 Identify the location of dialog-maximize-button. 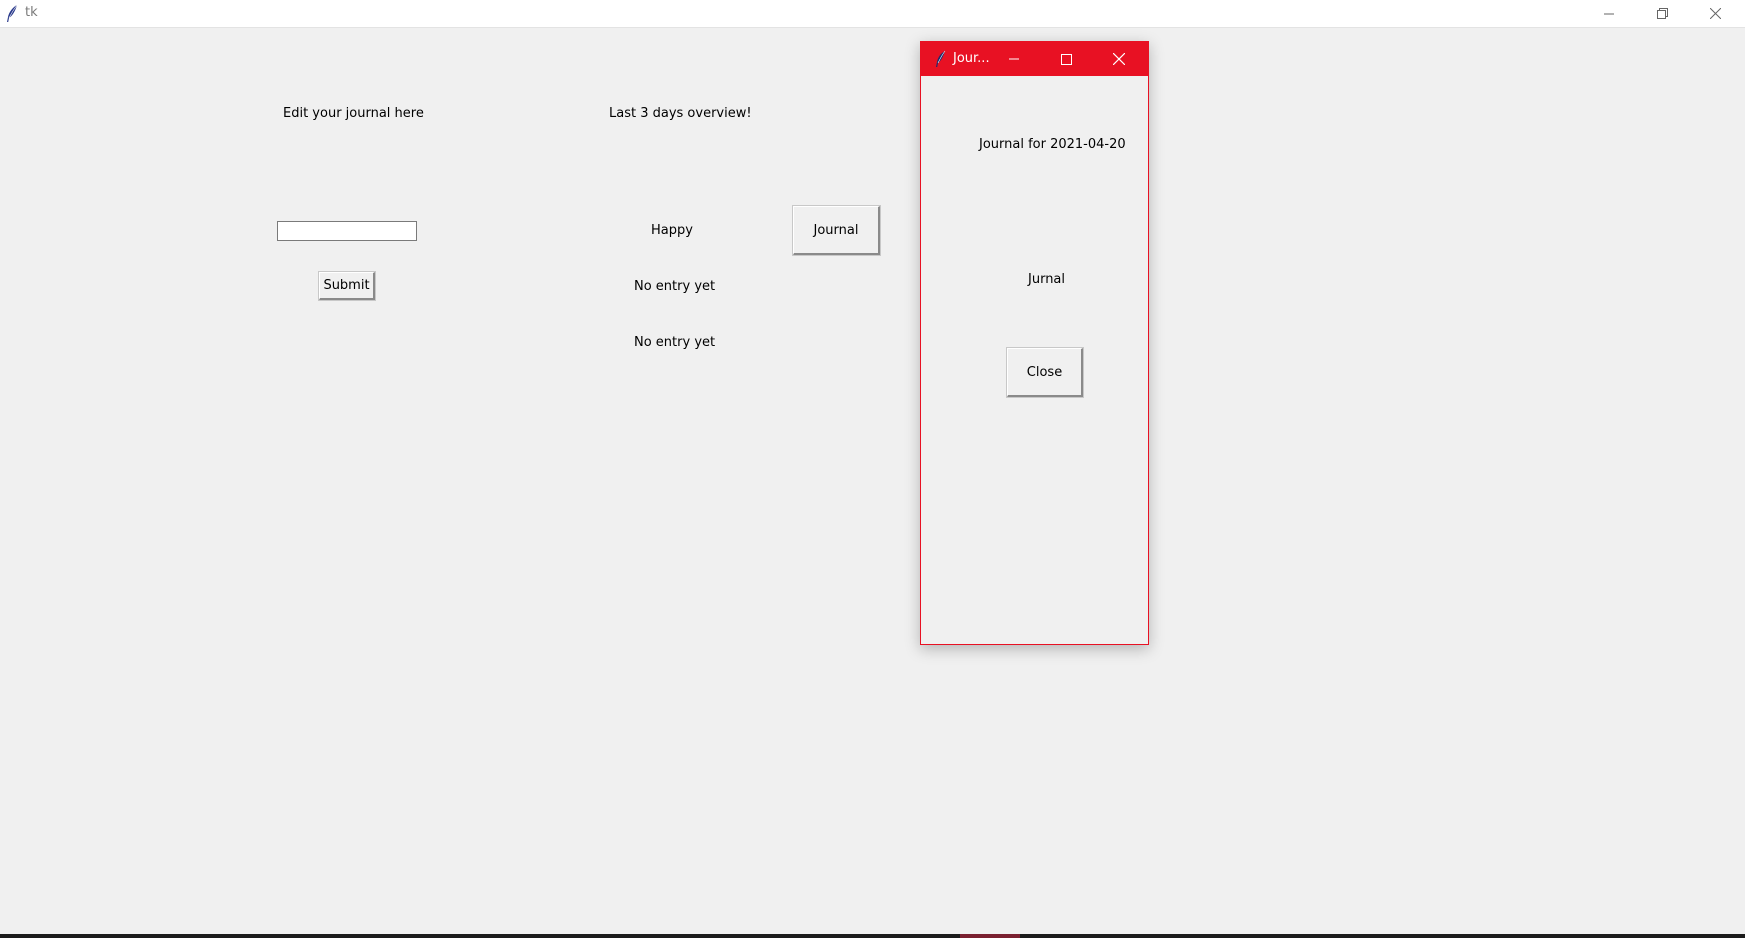
(1066, 59).